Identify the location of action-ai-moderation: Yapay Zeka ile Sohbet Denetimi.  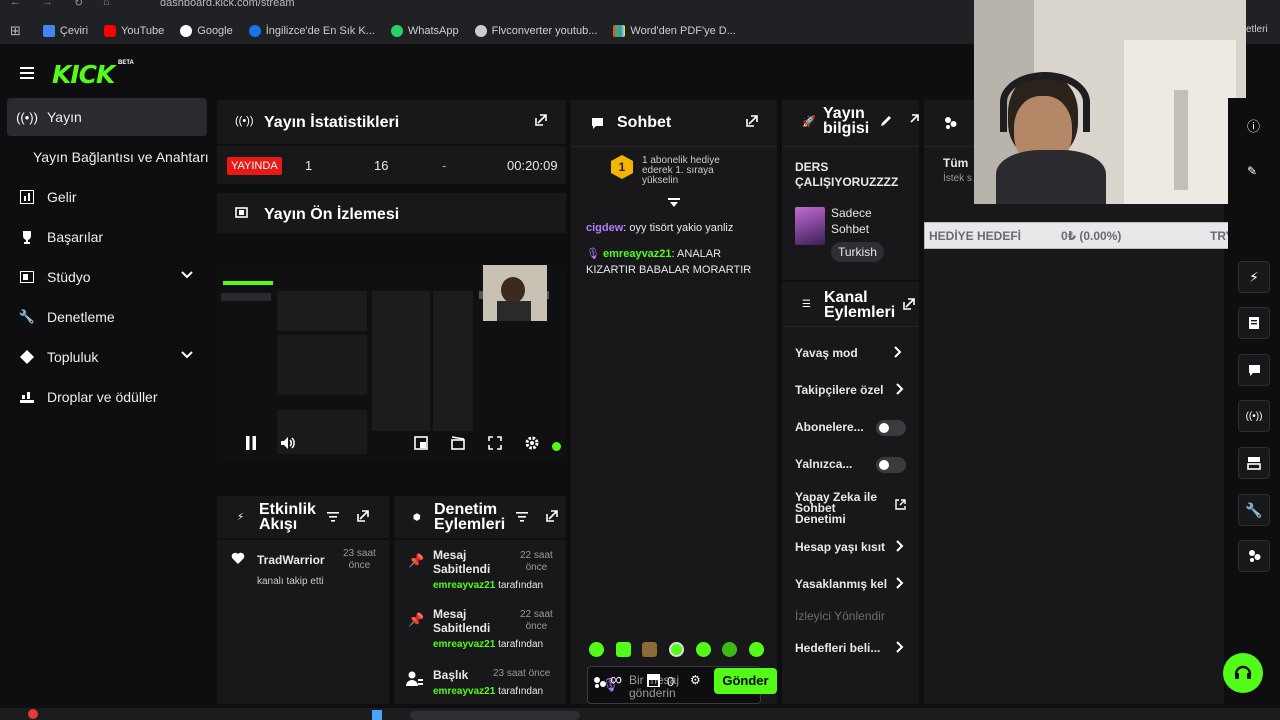
(850, 506).